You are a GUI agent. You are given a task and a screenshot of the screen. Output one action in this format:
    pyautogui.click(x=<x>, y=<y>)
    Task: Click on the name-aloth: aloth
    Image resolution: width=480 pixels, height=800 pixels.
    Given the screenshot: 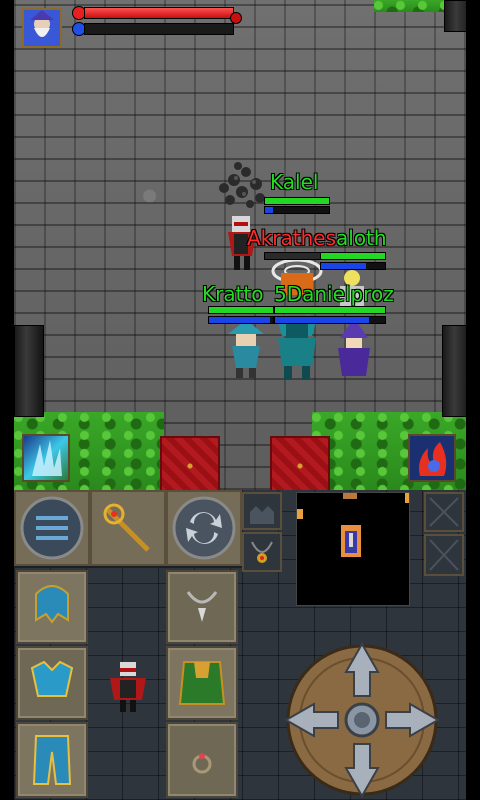 What is the action you would take?
    pyautogui.click(x=361, y=238)
    